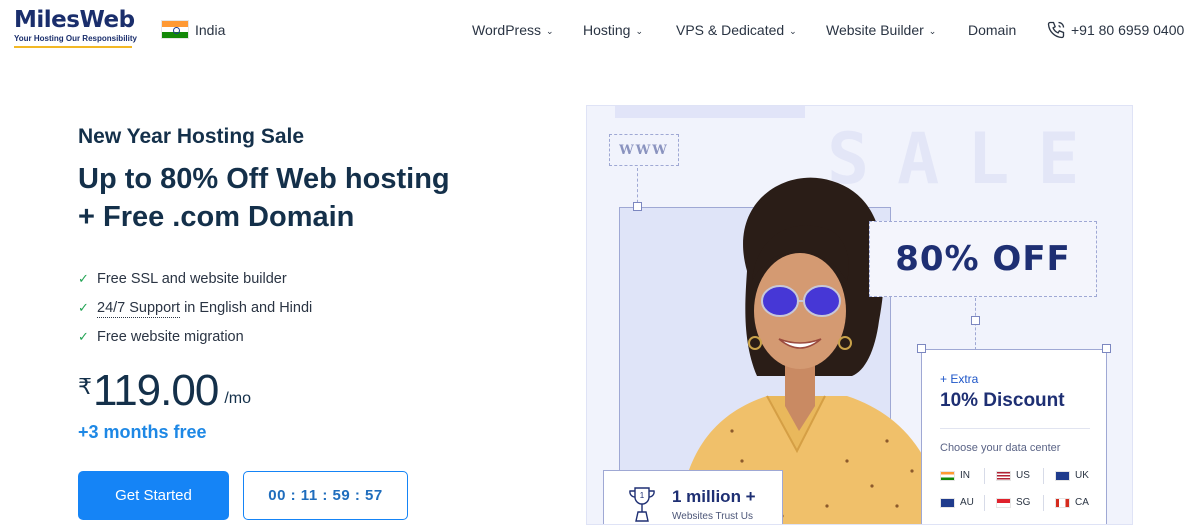 This screenshot has width=1200, height=525. I want to click on discount-80-box: 80% OFF, so click(983, 259).